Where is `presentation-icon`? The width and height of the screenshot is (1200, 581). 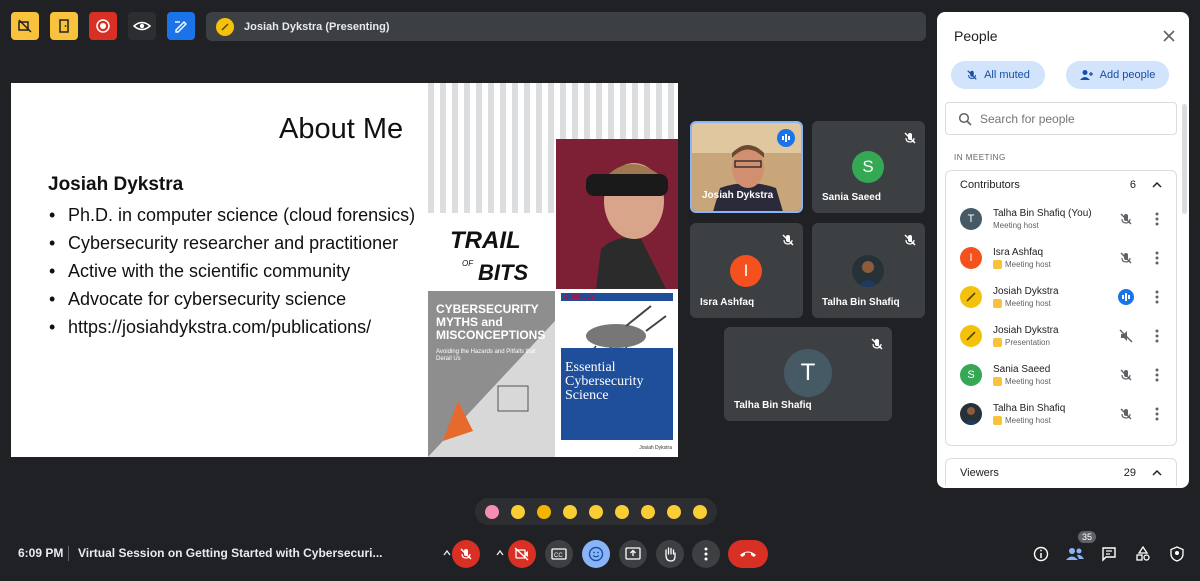
presentation-icon is located at coordinates (997, 342).